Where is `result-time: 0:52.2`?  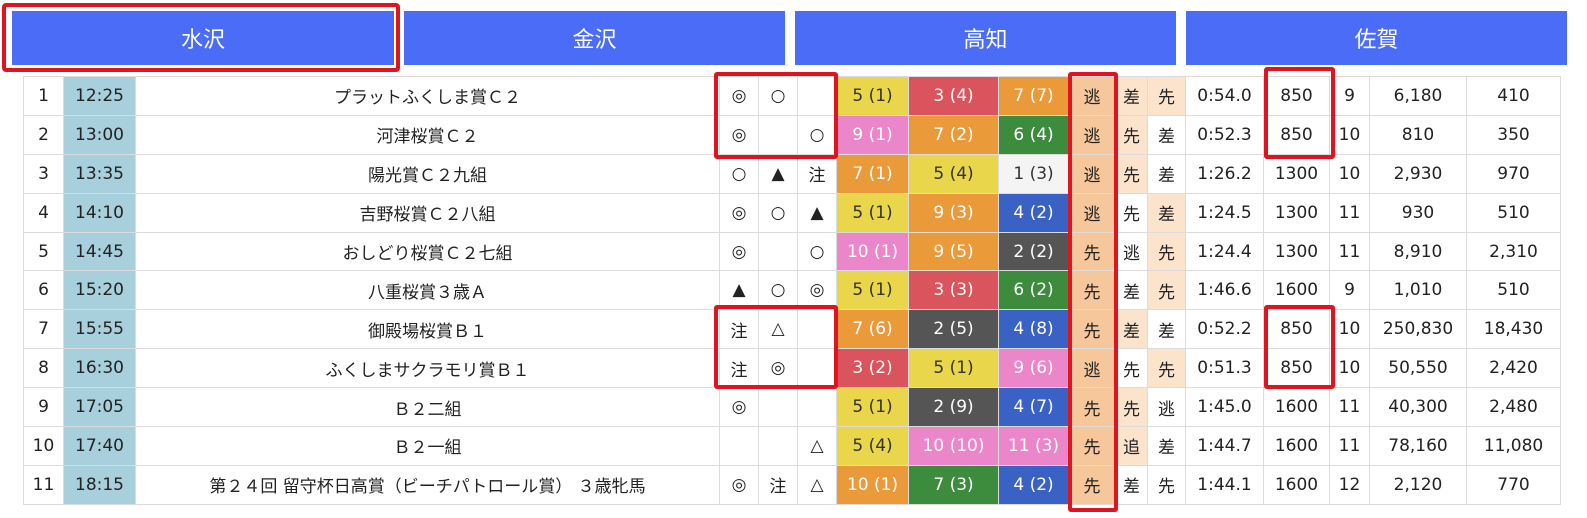
result-time: 0:52.2 is located at coordinates (1224, 329).